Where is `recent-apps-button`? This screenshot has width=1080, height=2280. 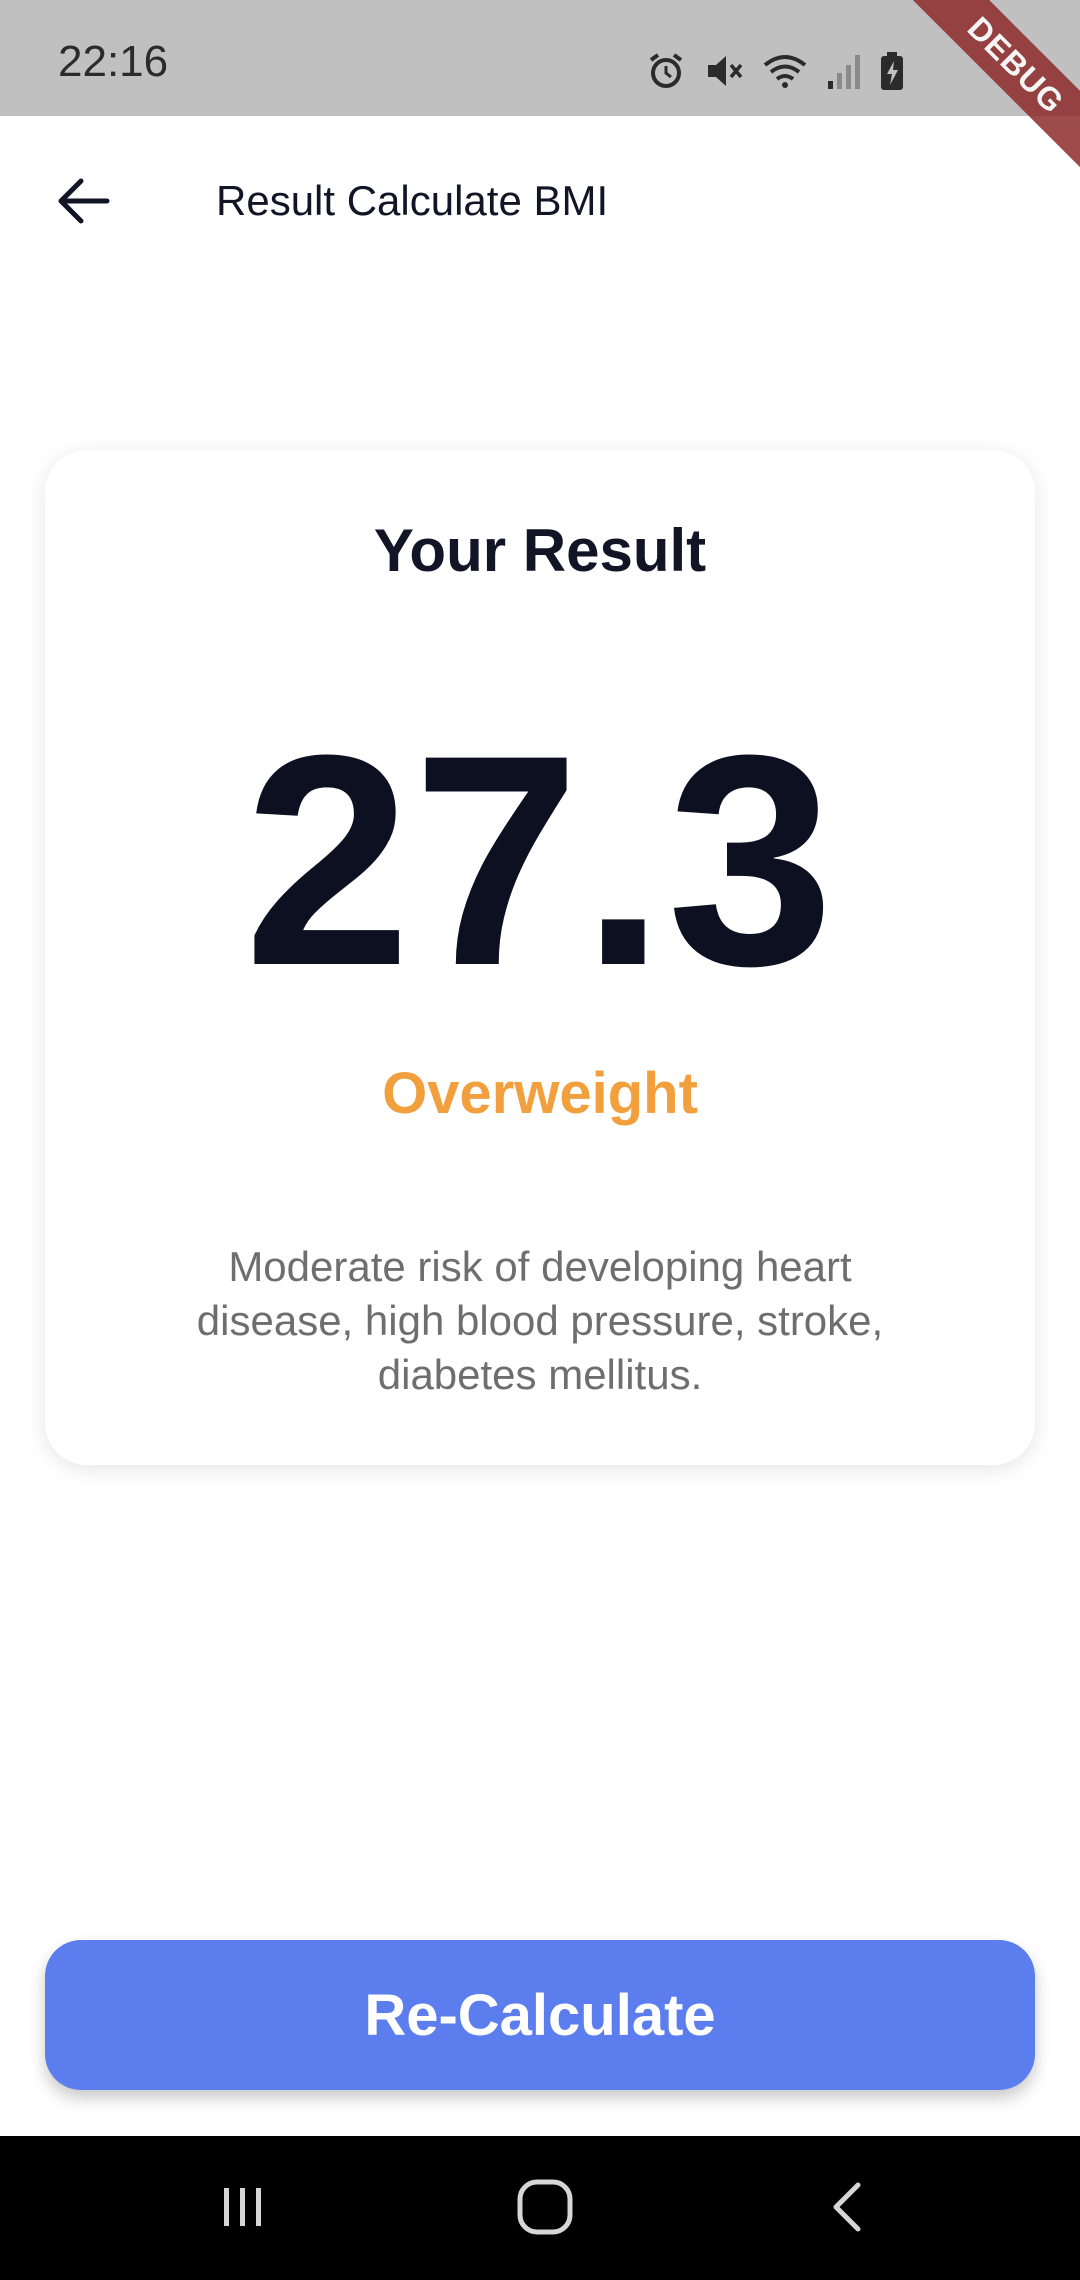
recent-apps-button is located at coordinates (243, 2209).